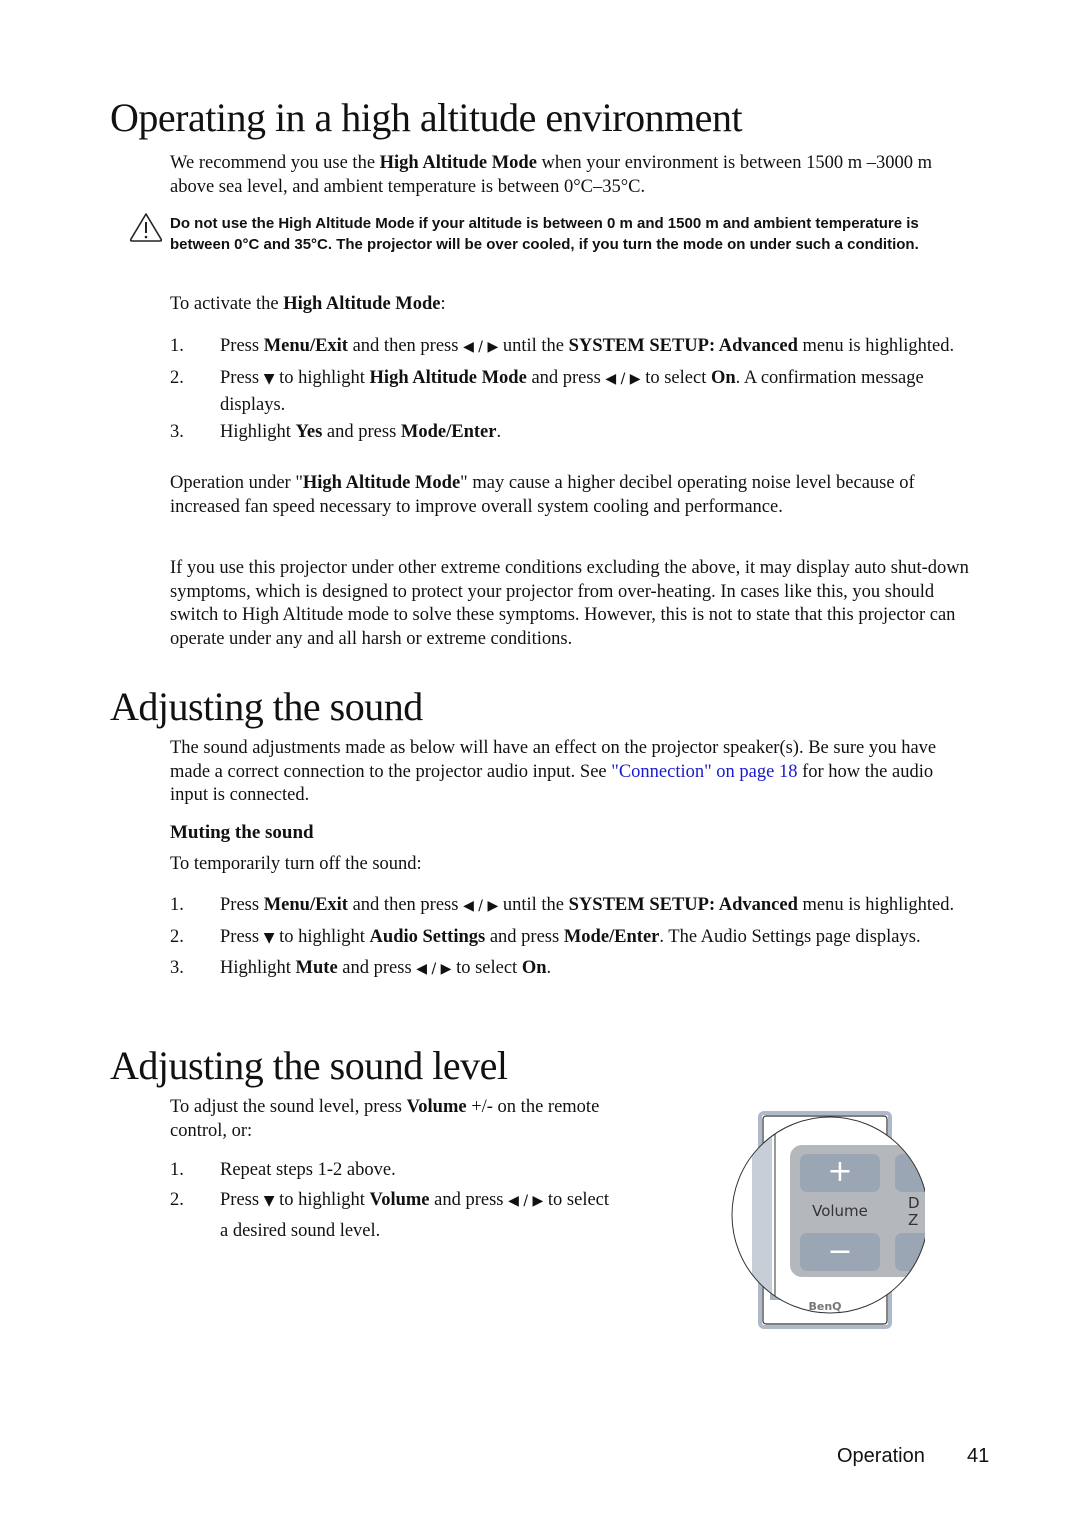 Image resolution: width=1080 pixels, height=1529 pixels. What do you see at coordinates (242, 832) in the screenshot?
I see `subheading-muting: Muting the sound` at bounding box center [242, 832].